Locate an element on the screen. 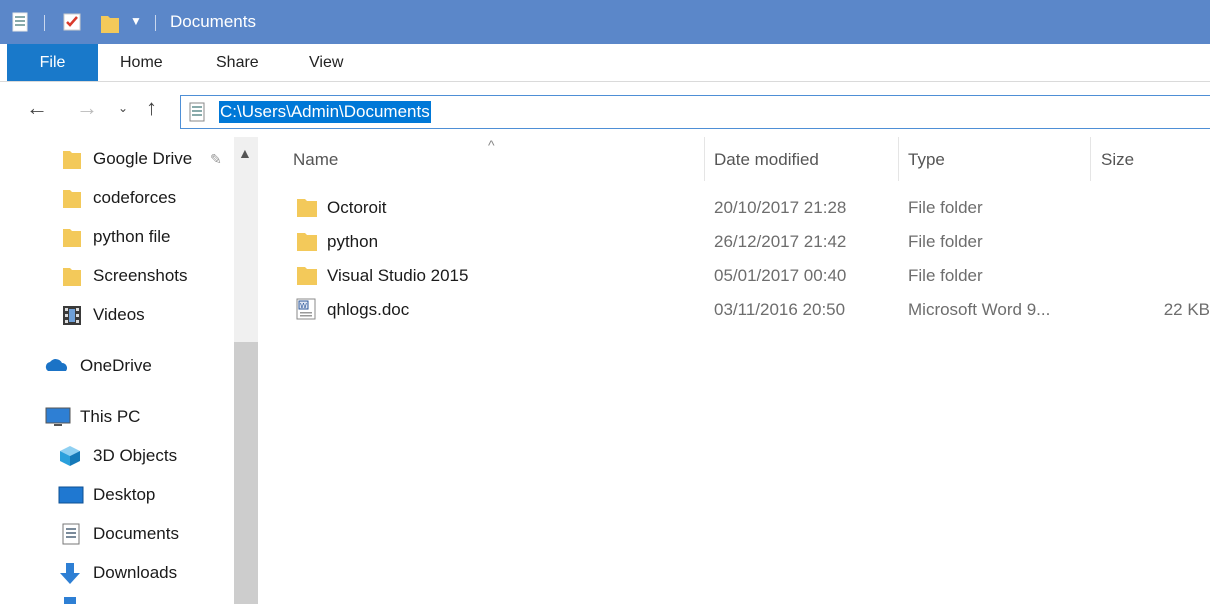 The height and width of the screenshot is (604, 1210). address-row: ← → ⌄ ↑ C:\Users\Admin\Documents is located at coordinates (605, 110).